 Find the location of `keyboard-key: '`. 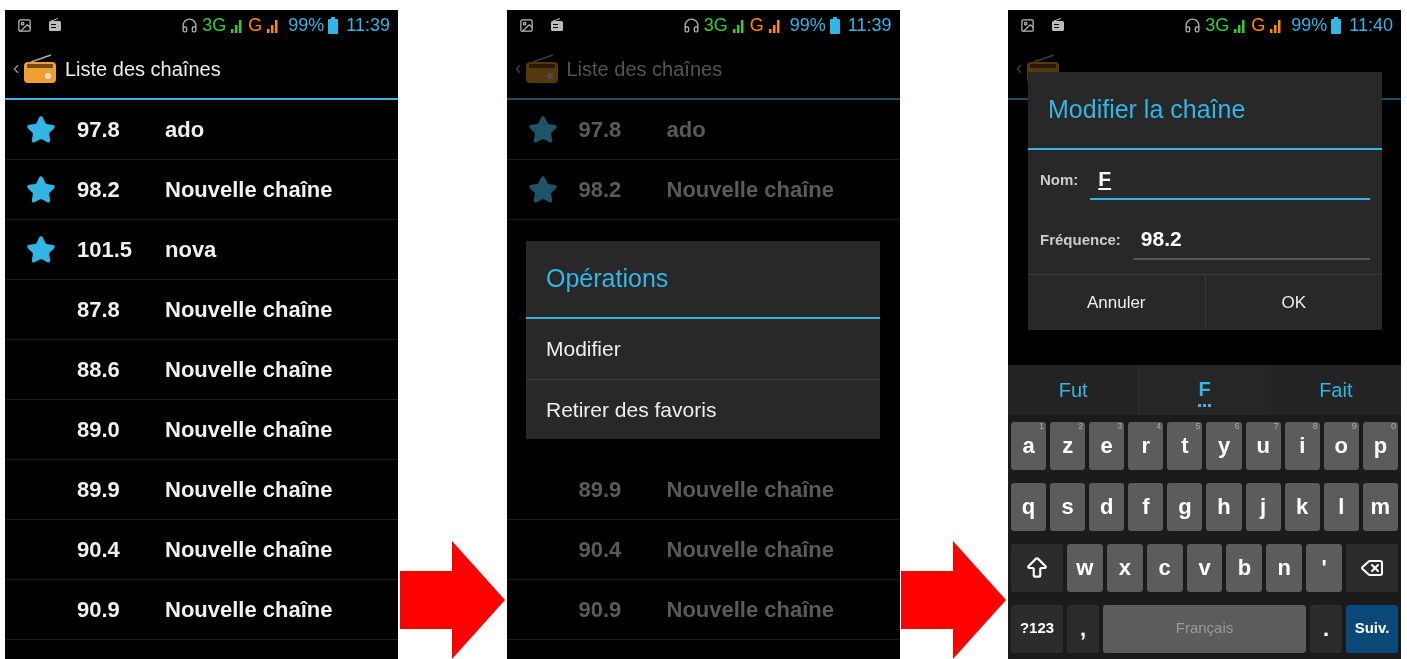

keyboard-key: ' is located at coordinates (1324, 567).